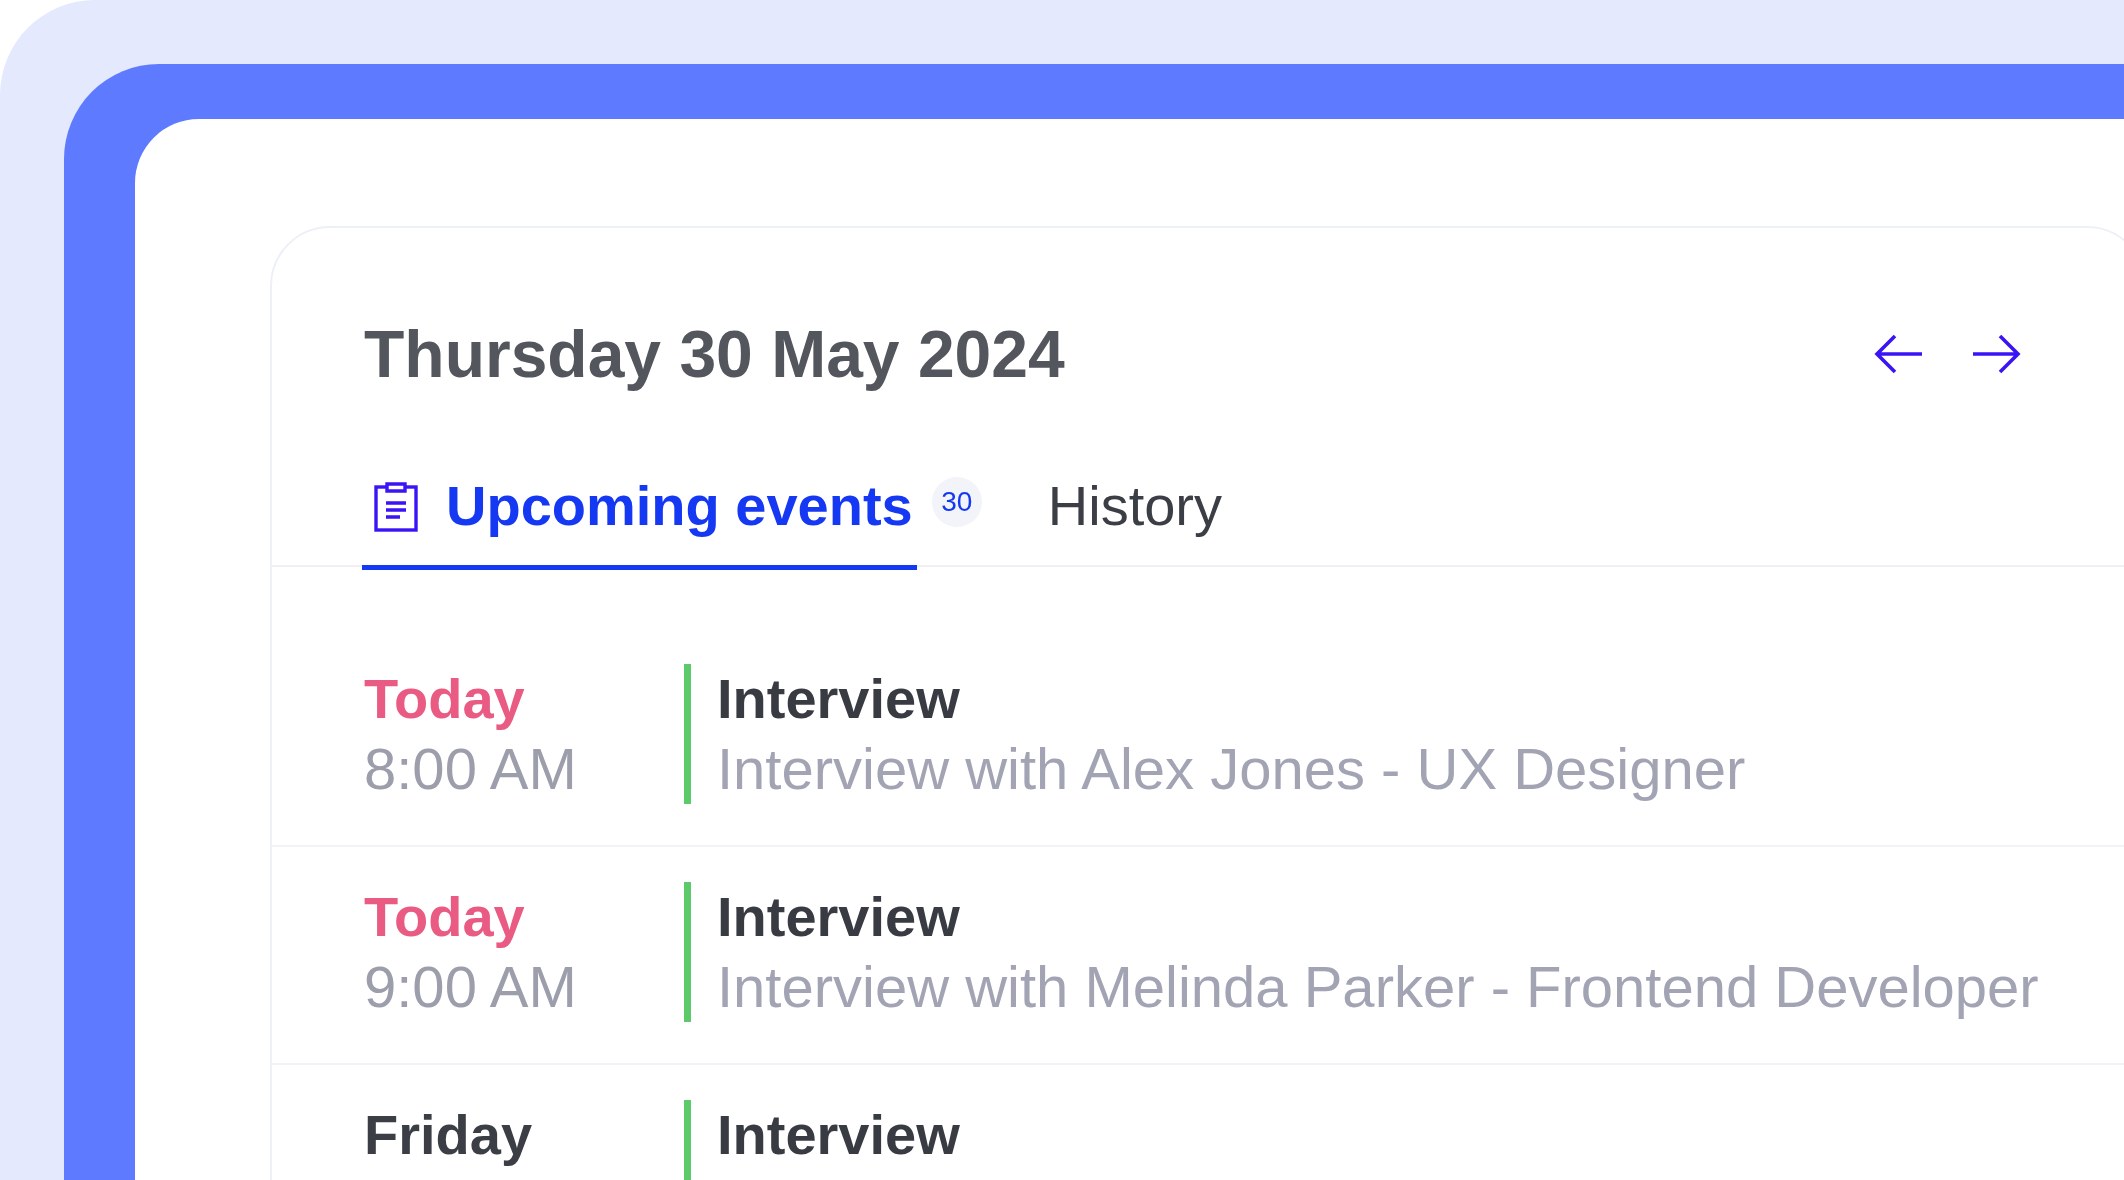 The width and height of the screenshot is (2124, 1180). Describe the element at coordinates (471, 769) in the screenshot. I see `event-time: 8:00 AM` at that location.